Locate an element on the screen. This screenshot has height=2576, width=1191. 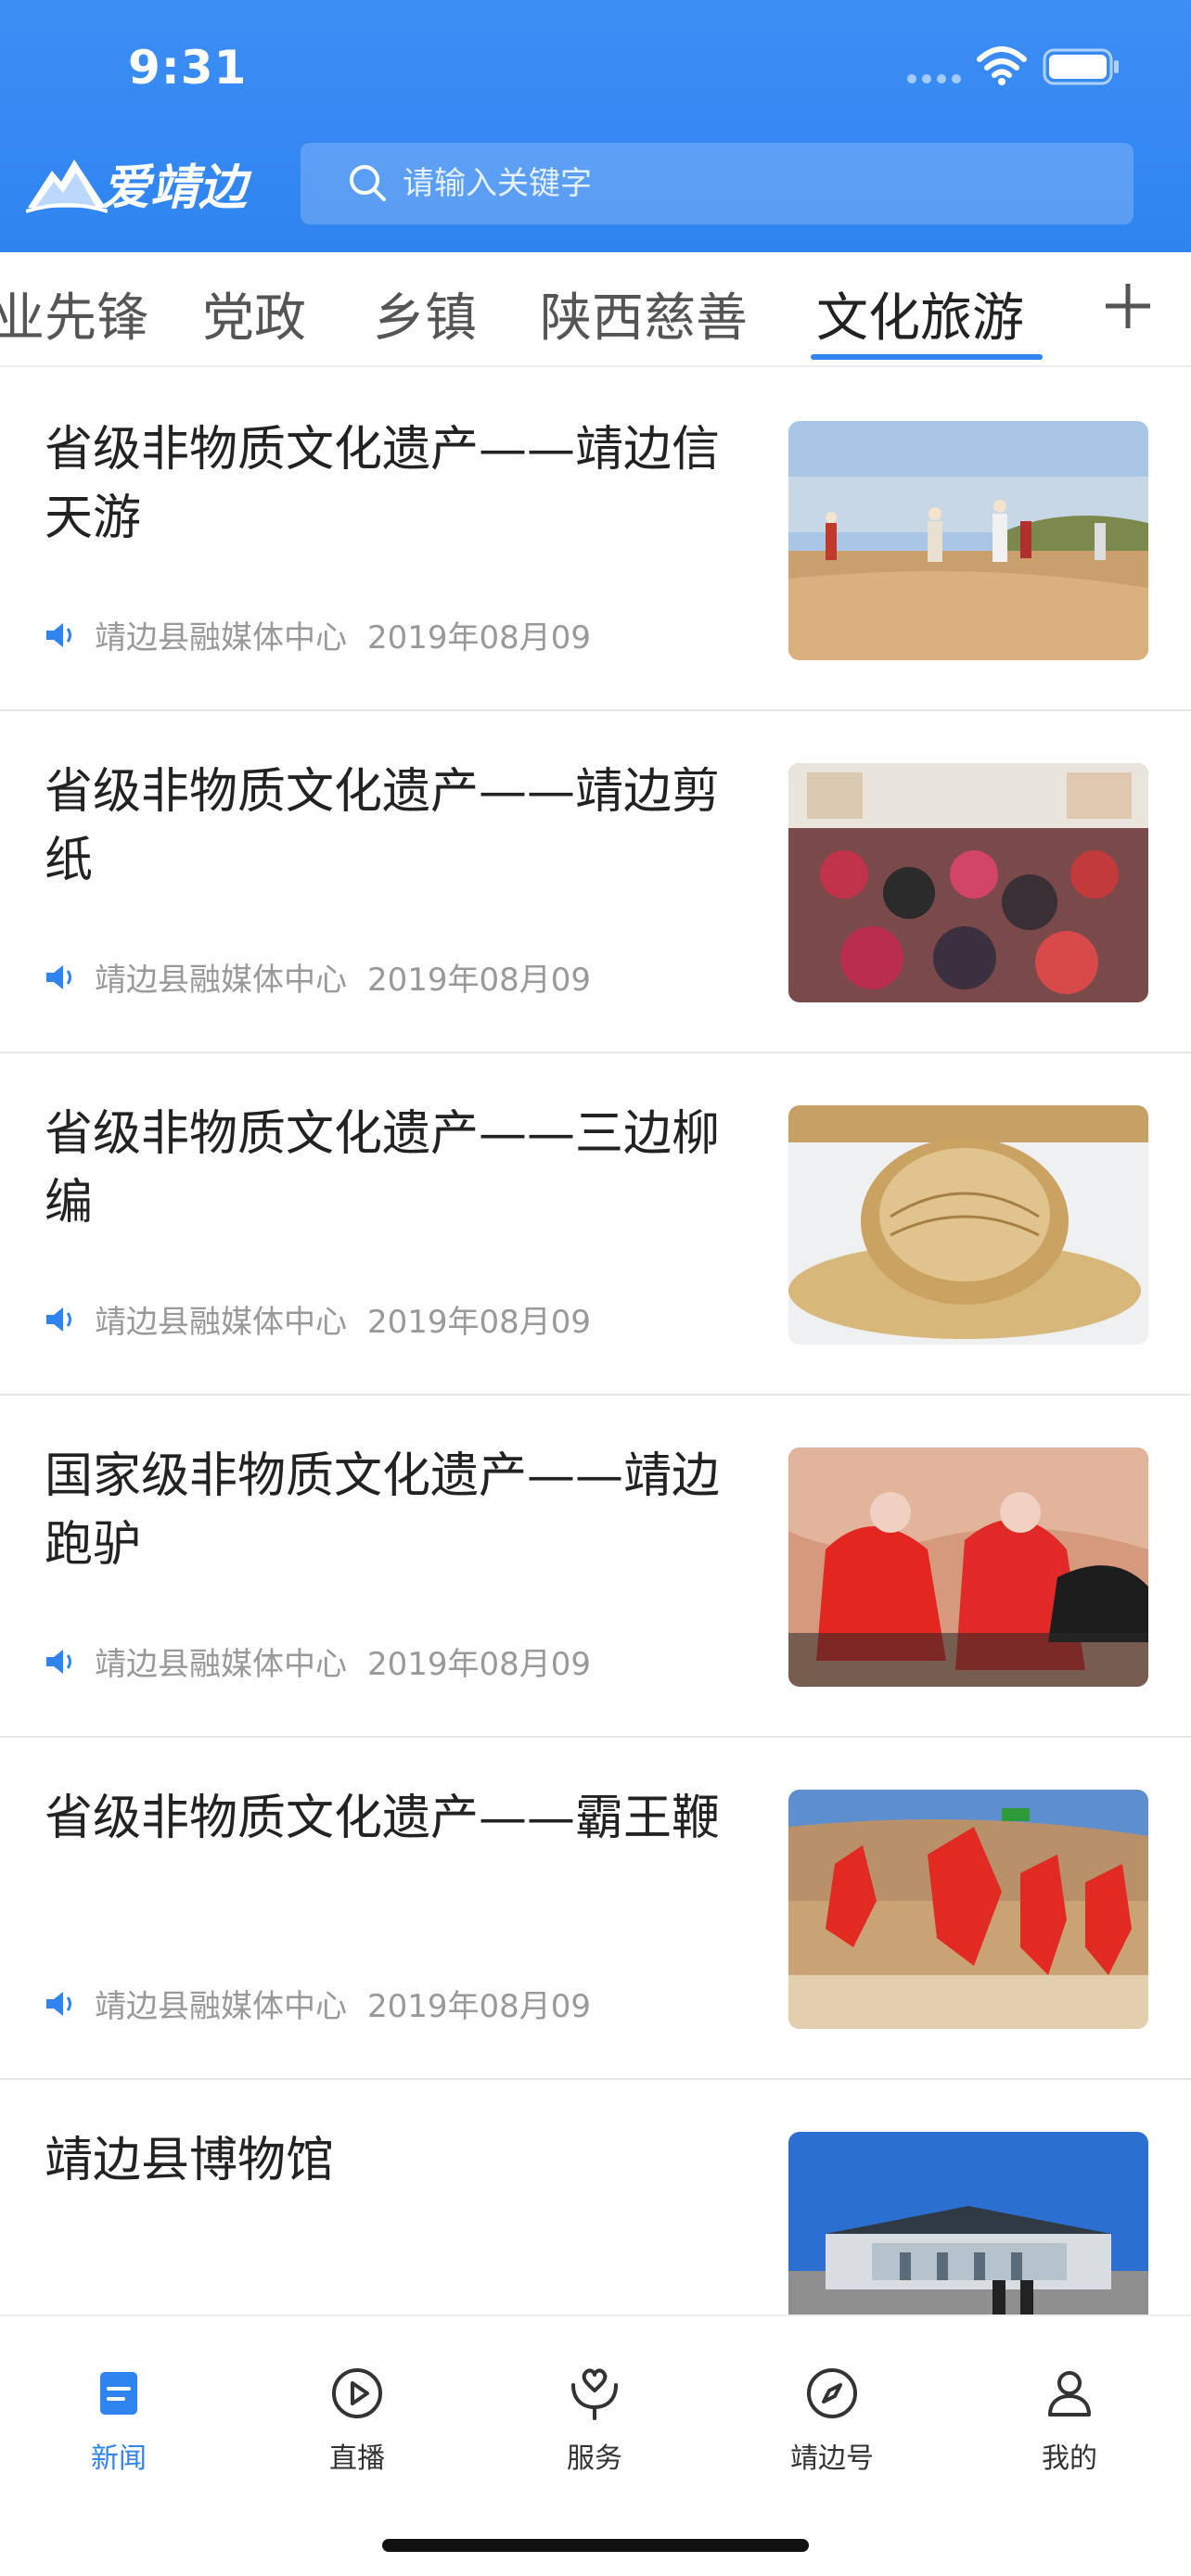
status-time: 9:31 is located at coordinates (188, 68).